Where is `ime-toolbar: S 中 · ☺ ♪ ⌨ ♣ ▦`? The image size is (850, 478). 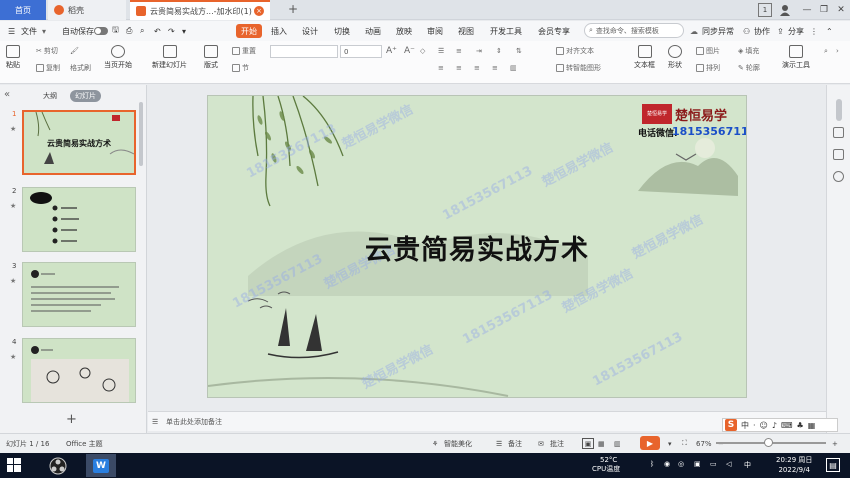 ime-toolbar: S 中 · ☺ ♪ ⌨ ♣ ▦ is located at coordinates (780, 425).